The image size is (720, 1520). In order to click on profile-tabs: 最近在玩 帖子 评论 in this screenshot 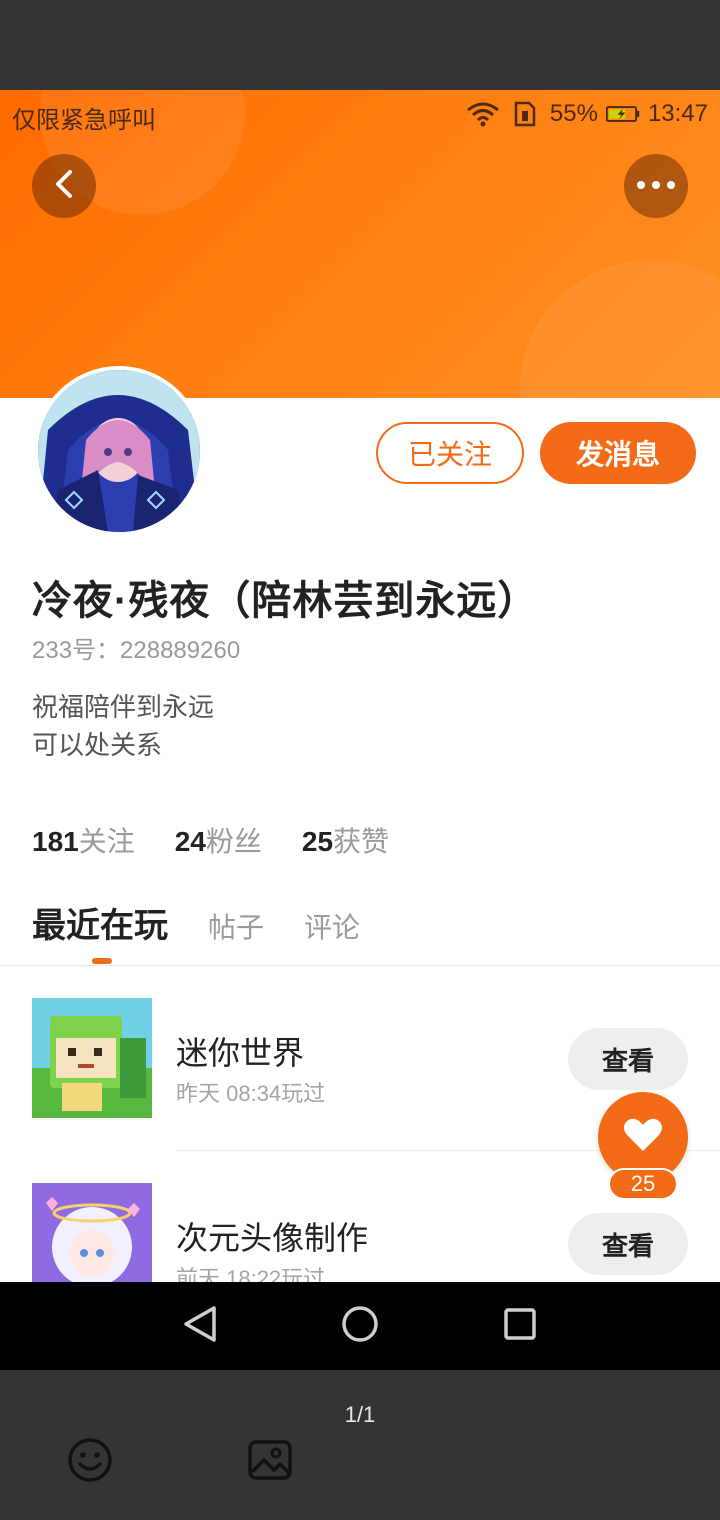, I will do `click(196, 931)`.